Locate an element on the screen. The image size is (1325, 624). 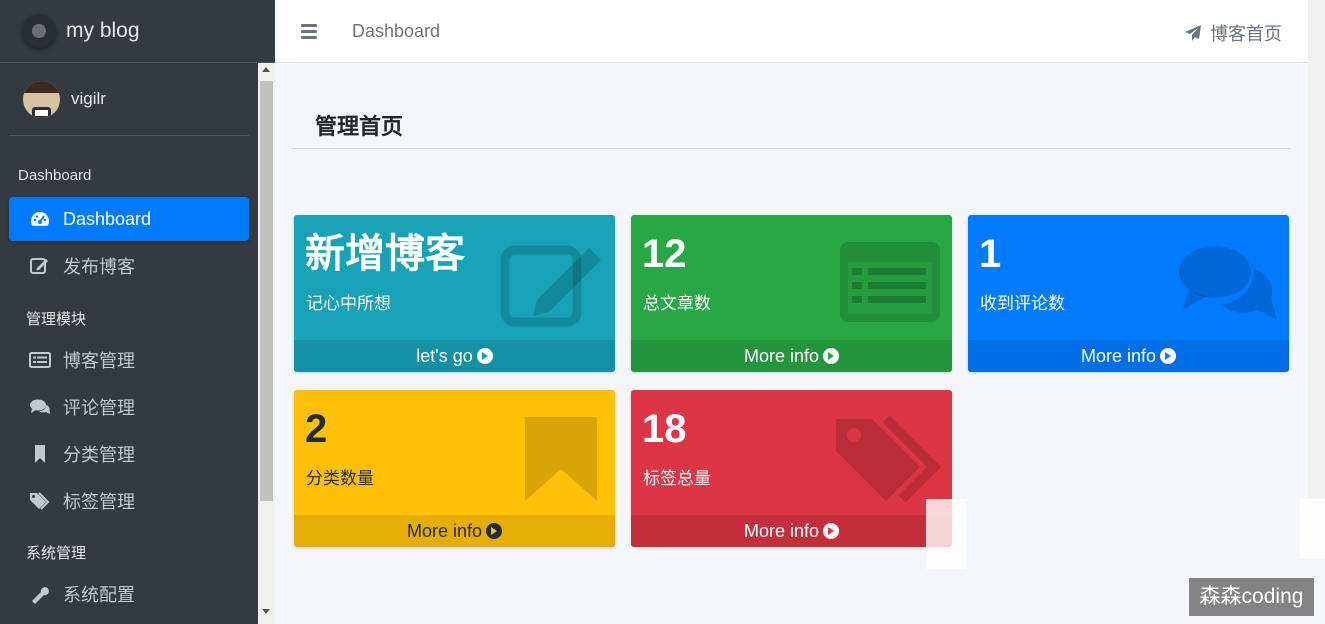
title-divider is located at coordinates (791, 148).